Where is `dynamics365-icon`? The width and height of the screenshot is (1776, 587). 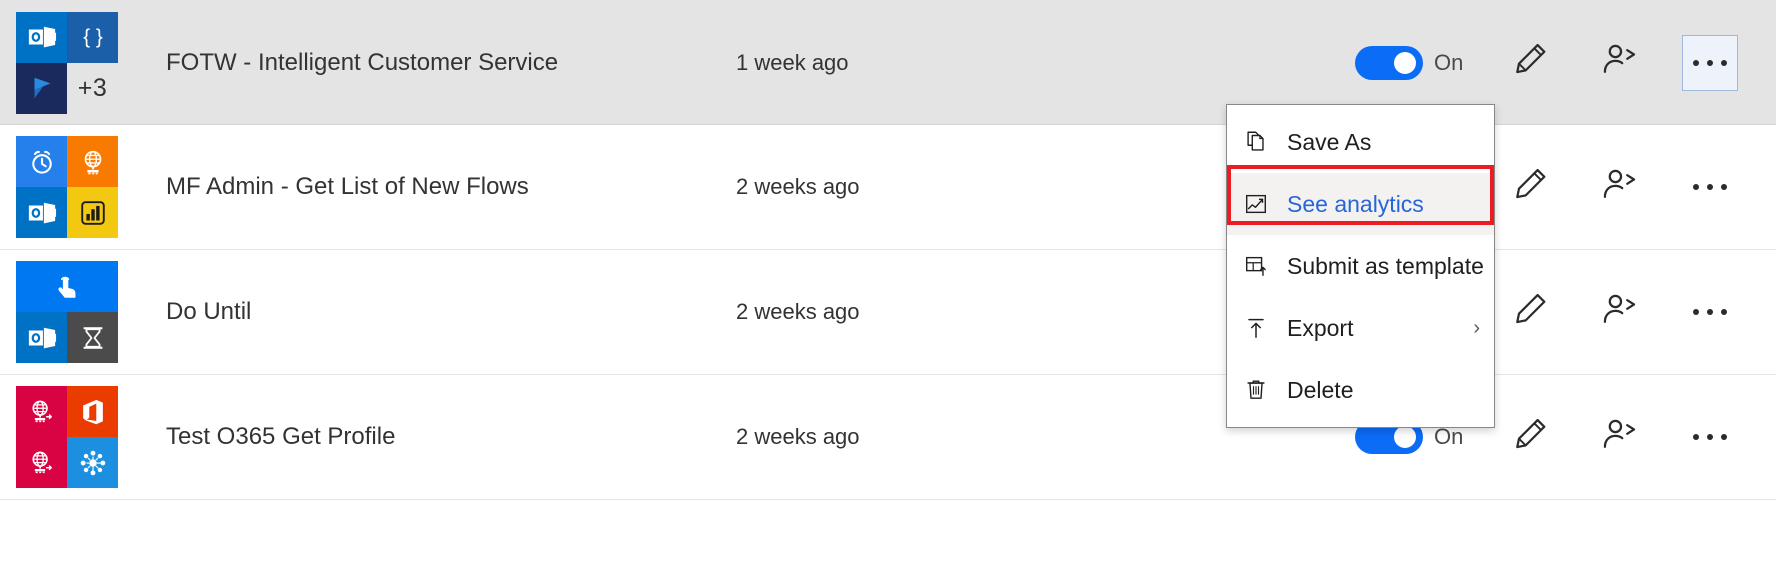 dynamics365-icon is located at coordinates (41, 88).